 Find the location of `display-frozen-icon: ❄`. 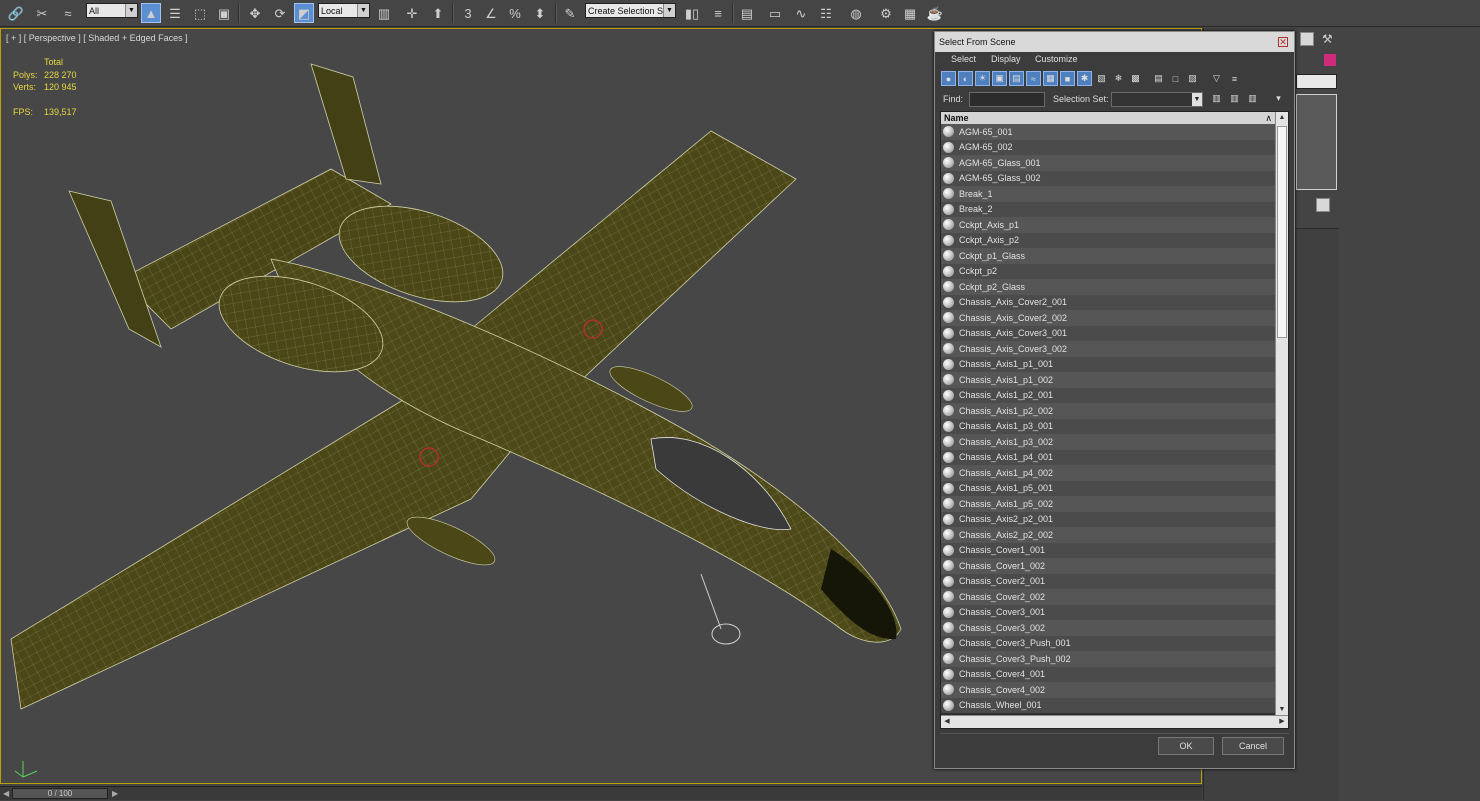

display-frozen-icon: ❄ is located at coordinates (1118, 78).